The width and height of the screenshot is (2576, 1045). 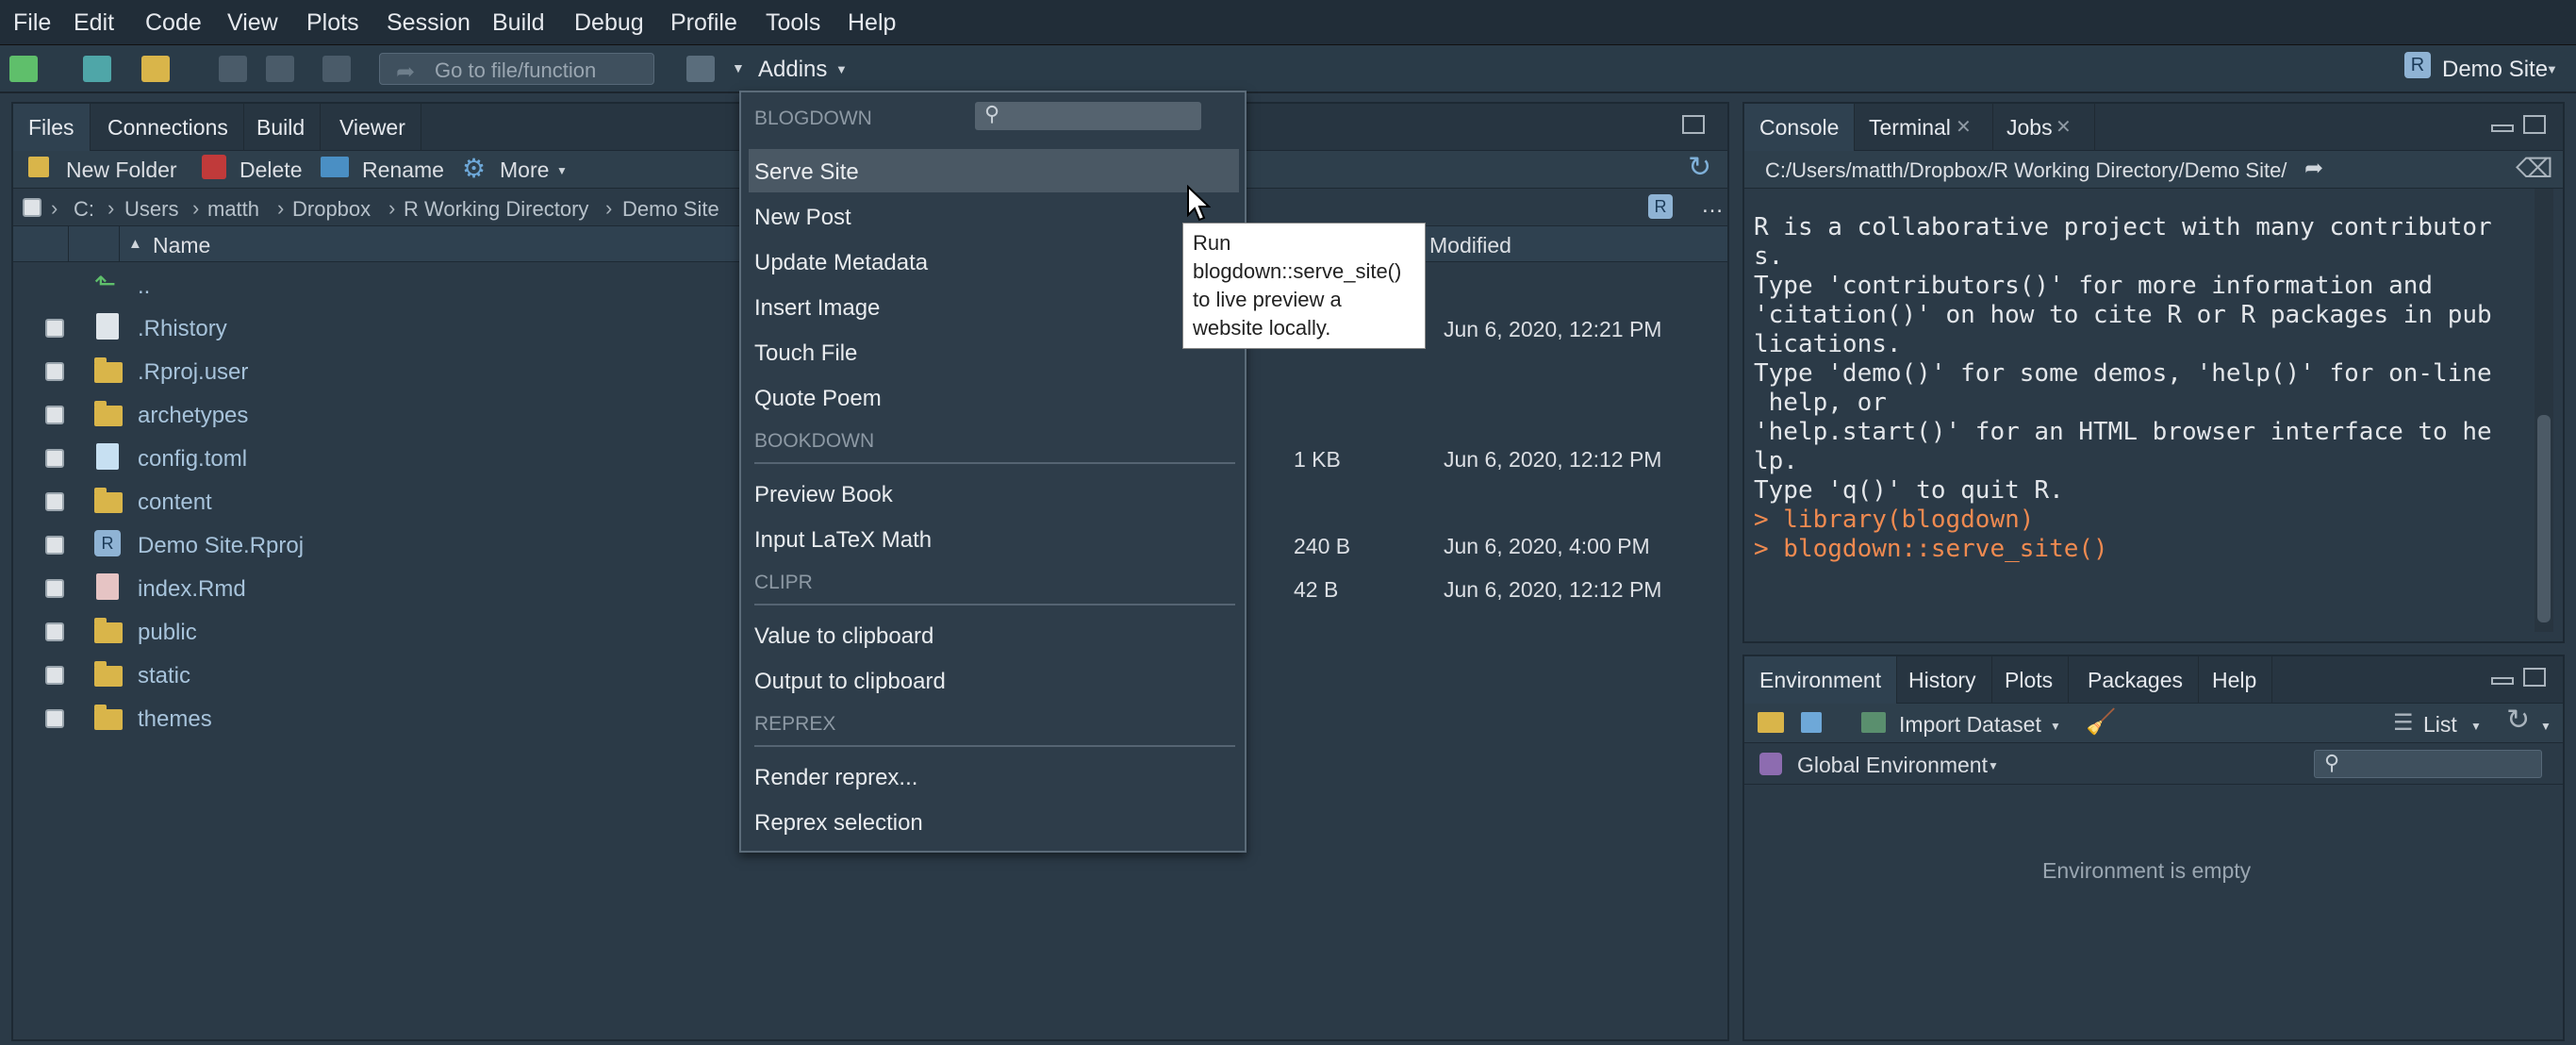 What do you see at coordinates (2534, 168) in the screenshot?
I see `clear-console-icon: ⌫` at bounding box center [2534, 168].